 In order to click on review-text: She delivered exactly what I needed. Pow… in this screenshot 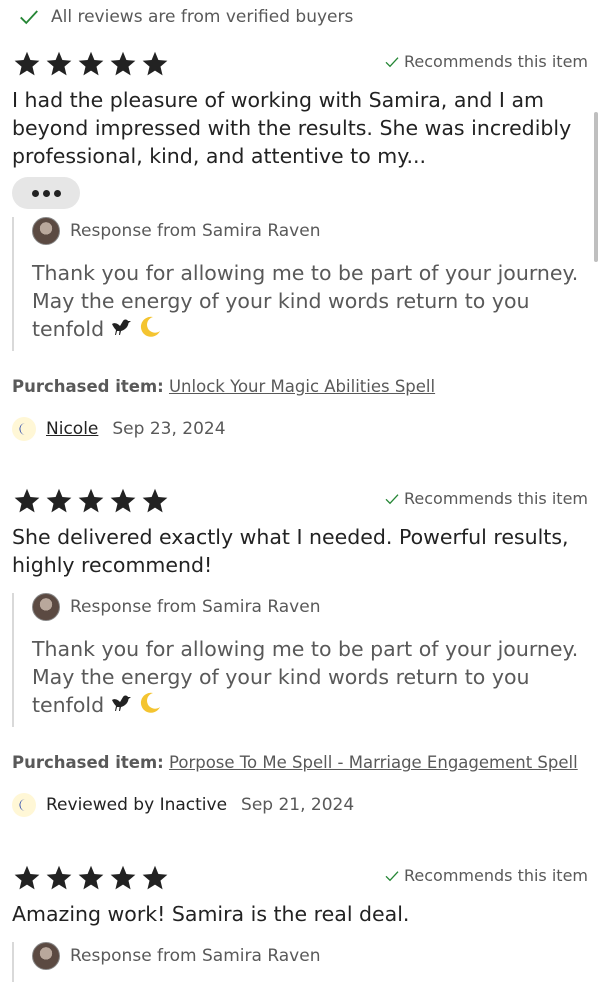, I will do `click(290, 551)`.